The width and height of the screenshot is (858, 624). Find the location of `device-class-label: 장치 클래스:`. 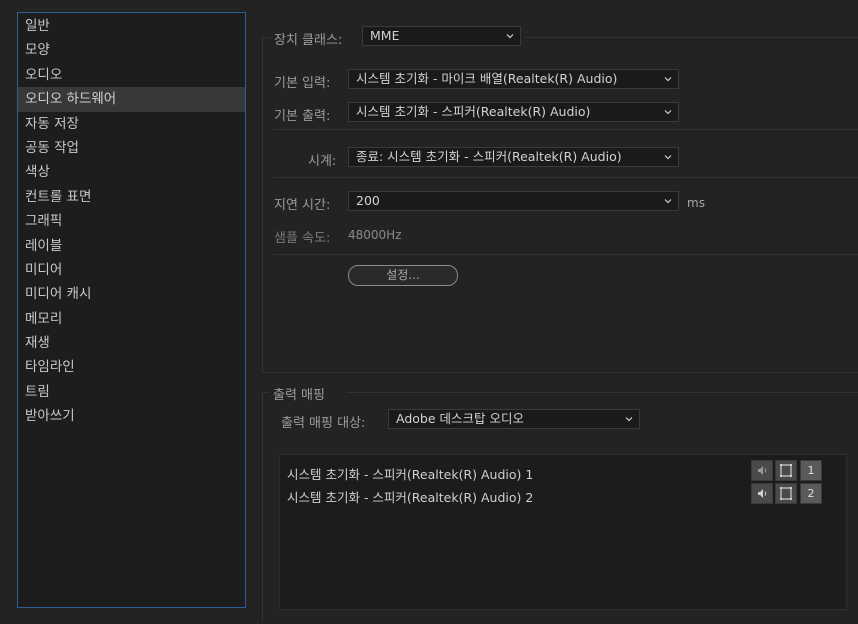

device-class-label: 장치 클래스: is located at coordinates (308, 40).